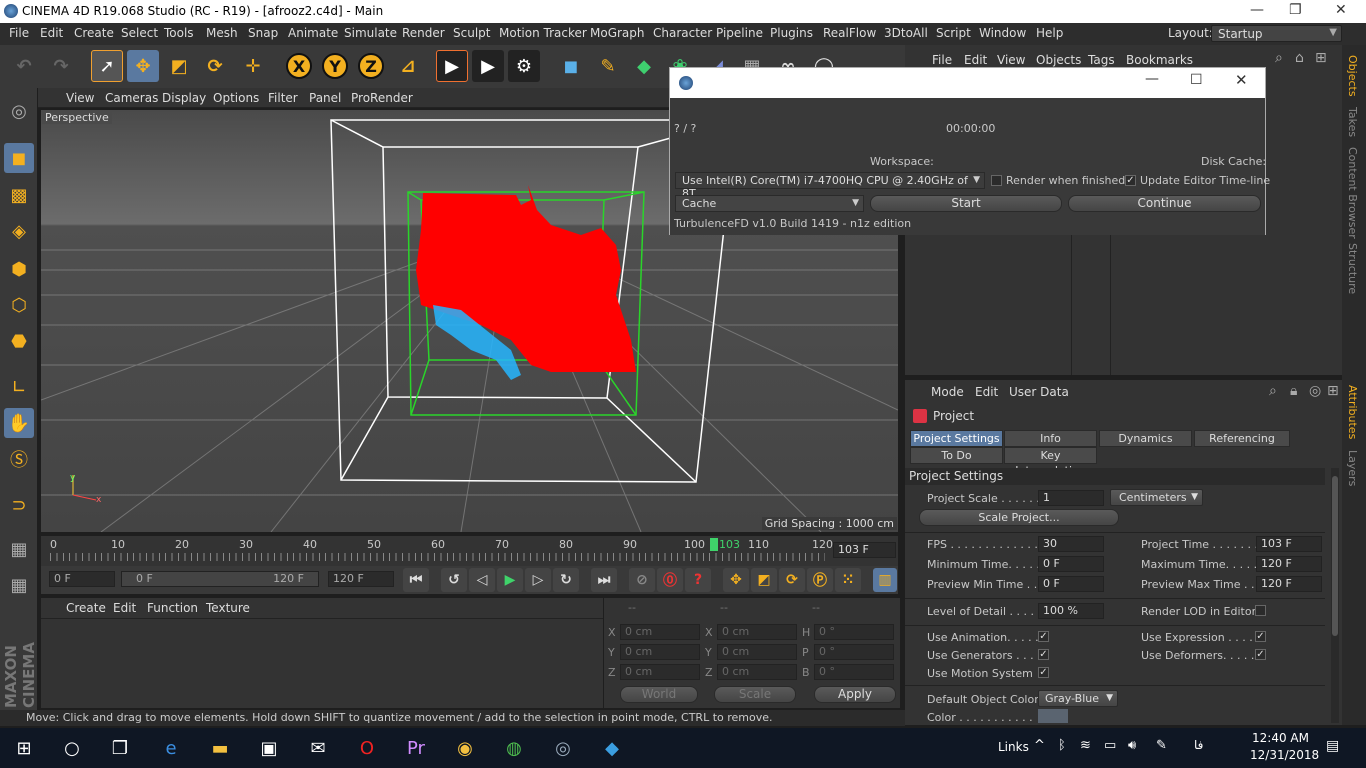 The width and height of the screenshot is (1366, 768). Describe the element at coordinates (1299, 58) in the screenshot. I see `home-icon: ⌂` at that location.